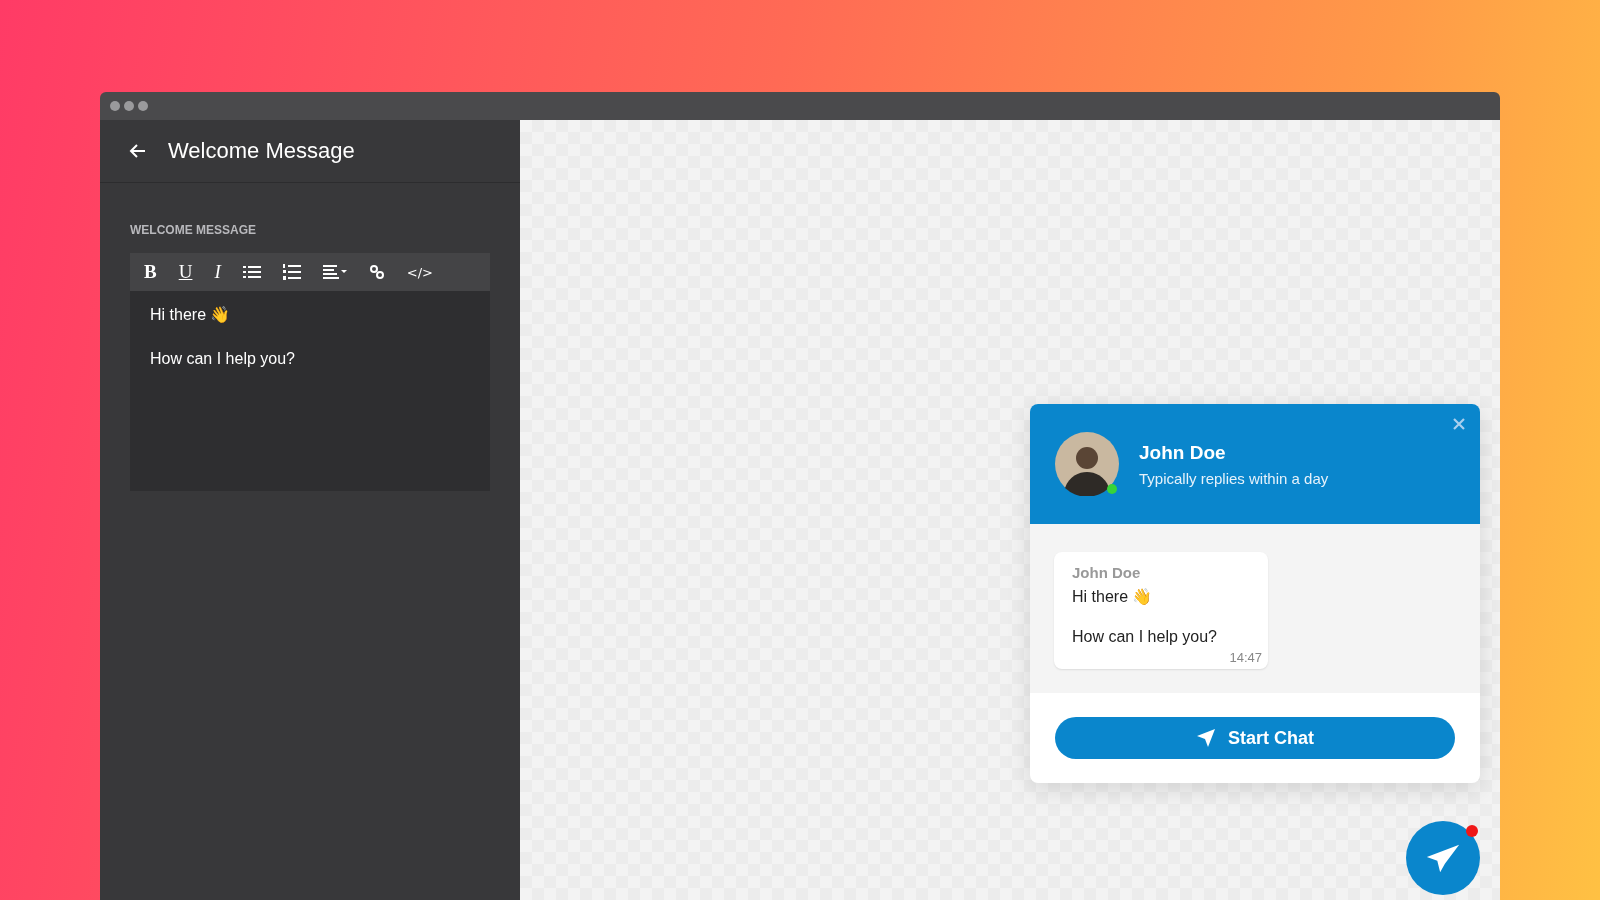 The height and width of the screenshot is (900, 1600). What do you see at coordinates (1234, 478) in the screenshot?
I see `agent-status: Typically replies within a day` at bounding box center [1234, 478].